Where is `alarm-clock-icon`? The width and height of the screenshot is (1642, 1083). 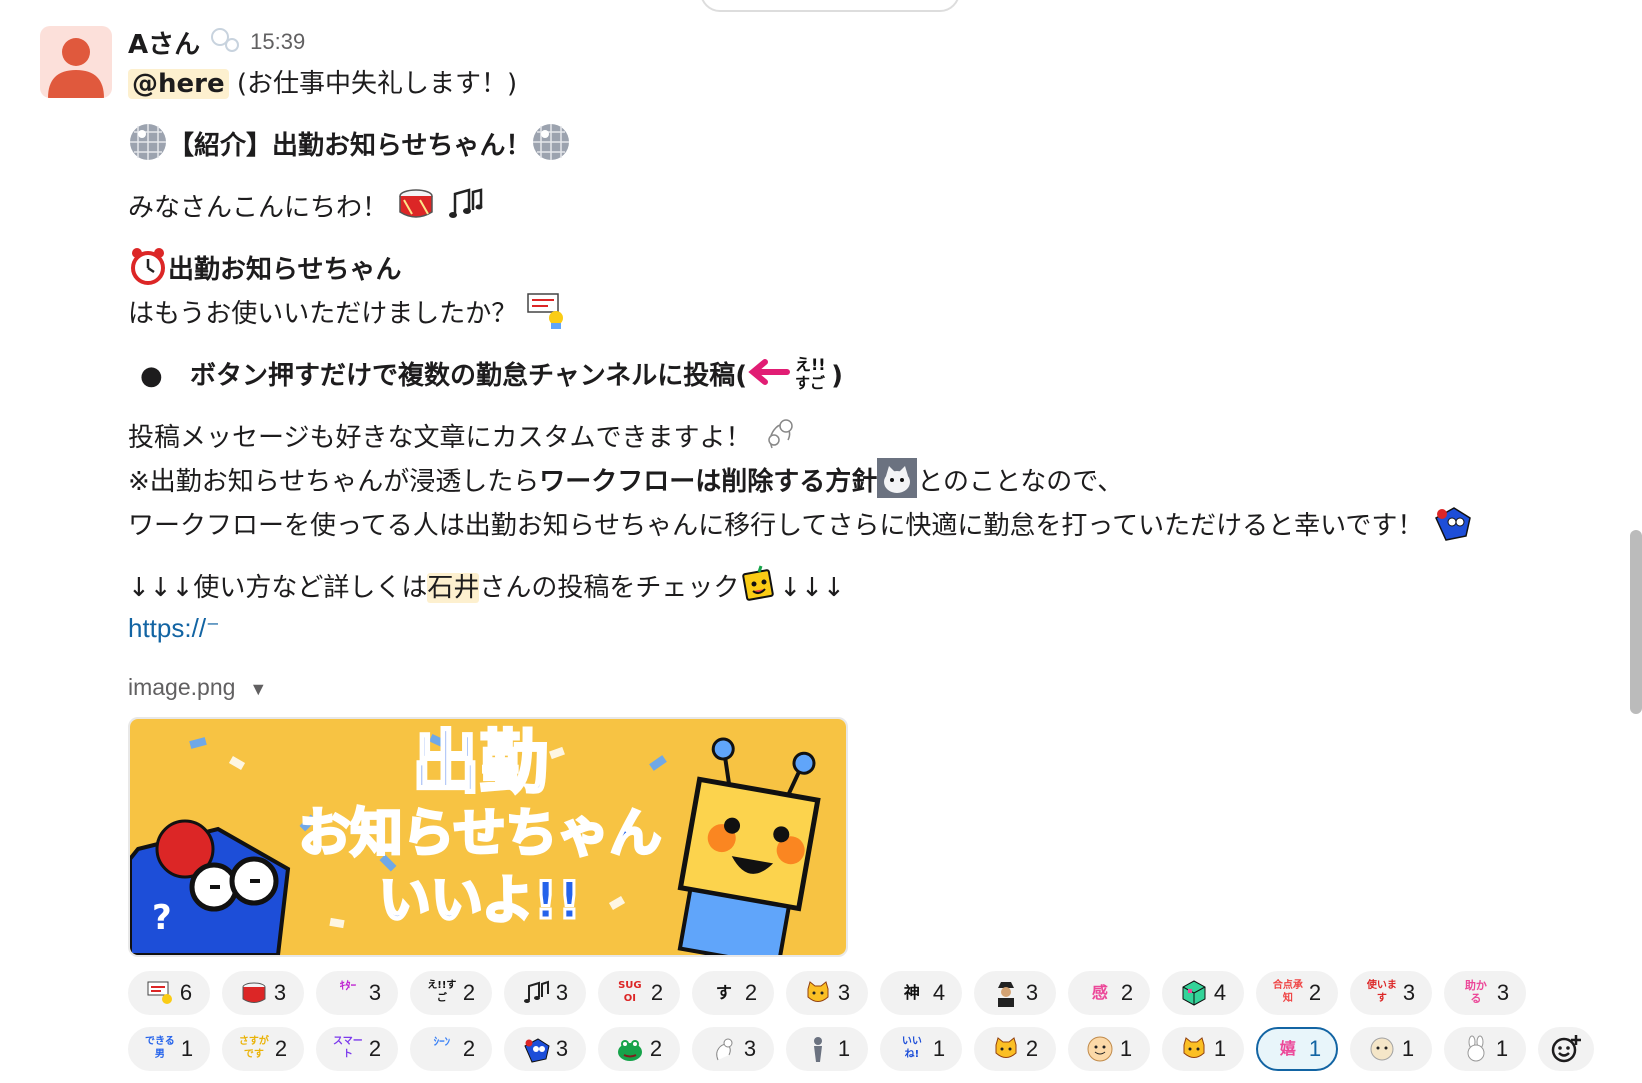
alarm-clock-icon is located at coordinates (148, 266).